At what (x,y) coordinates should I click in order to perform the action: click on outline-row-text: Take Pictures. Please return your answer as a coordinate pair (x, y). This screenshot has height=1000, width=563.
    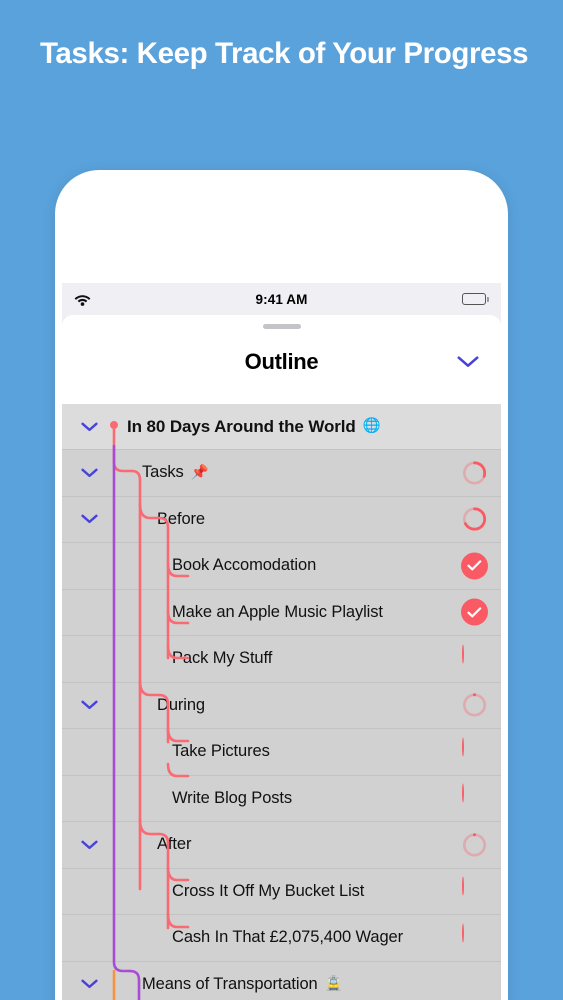
    Looking at the image, I should click on (221, 751).